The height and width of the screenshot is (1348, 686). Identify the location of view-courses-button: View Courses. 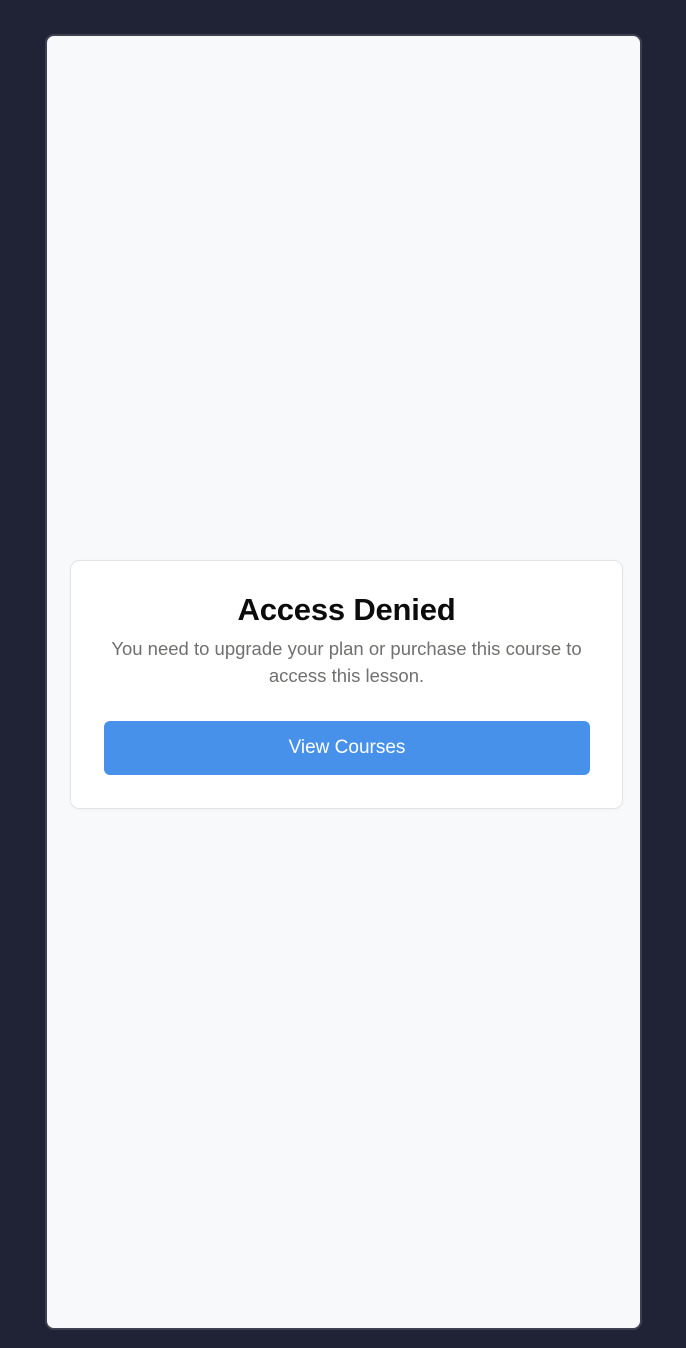
(347, 748).